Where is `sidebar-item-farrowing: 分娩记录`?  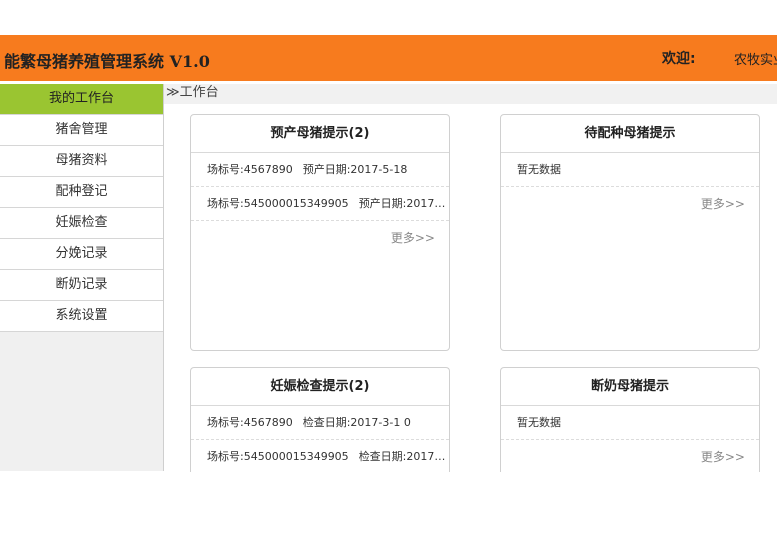 sidebar-item-farrowing: 分娩记录 is located at coordinates (81, 254).